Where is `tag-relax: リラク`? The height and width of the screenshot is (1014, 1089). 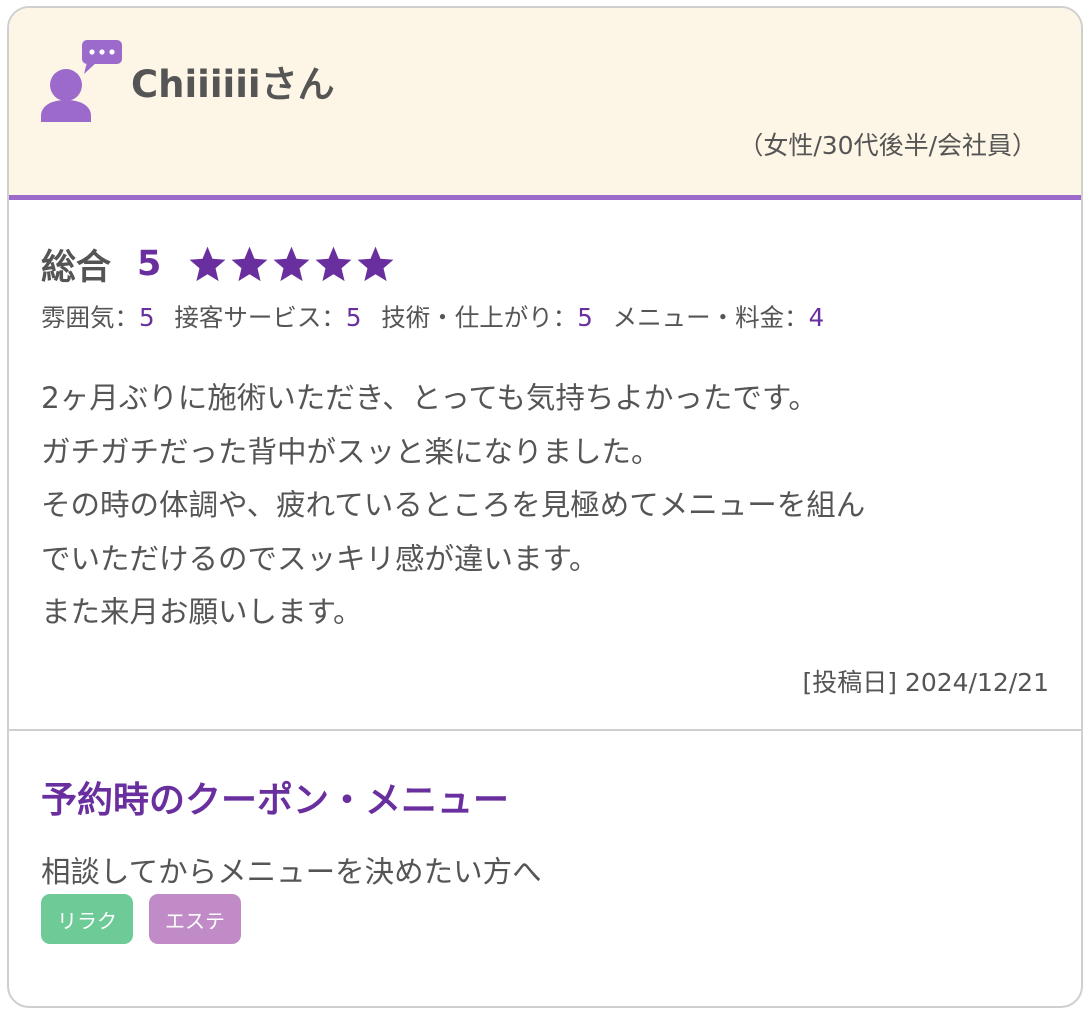
tag-relax: リラク is located at coordinates (87, 919).